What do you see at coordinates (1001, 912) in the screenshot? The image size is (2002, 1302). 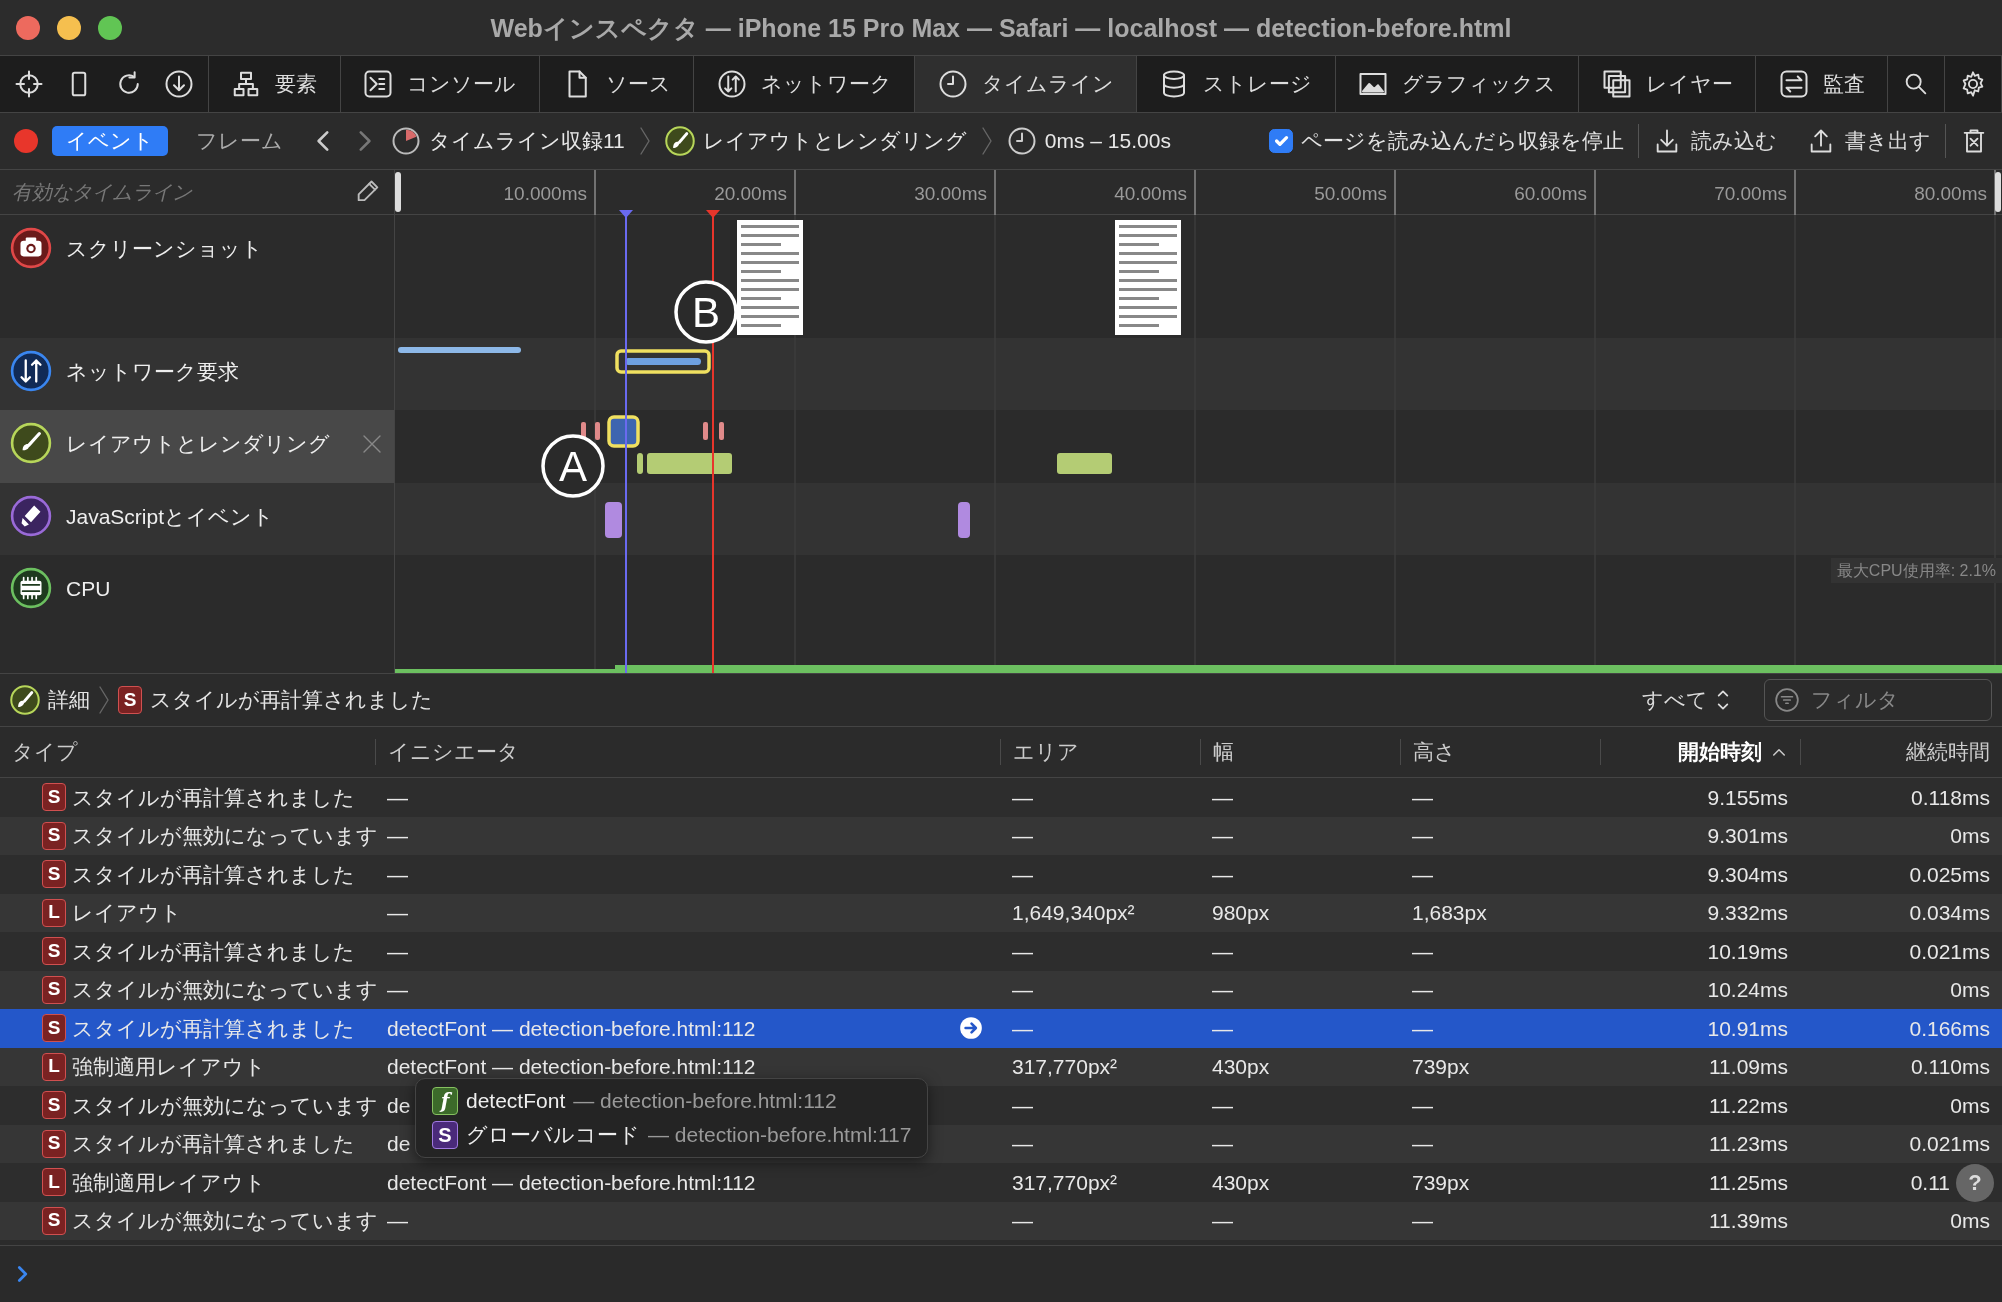 I see `table-row: L レイアウト — 1,649,340px² 980px 1,683px 9.332ms 0.034ms` at bounding box center [1001, 912].